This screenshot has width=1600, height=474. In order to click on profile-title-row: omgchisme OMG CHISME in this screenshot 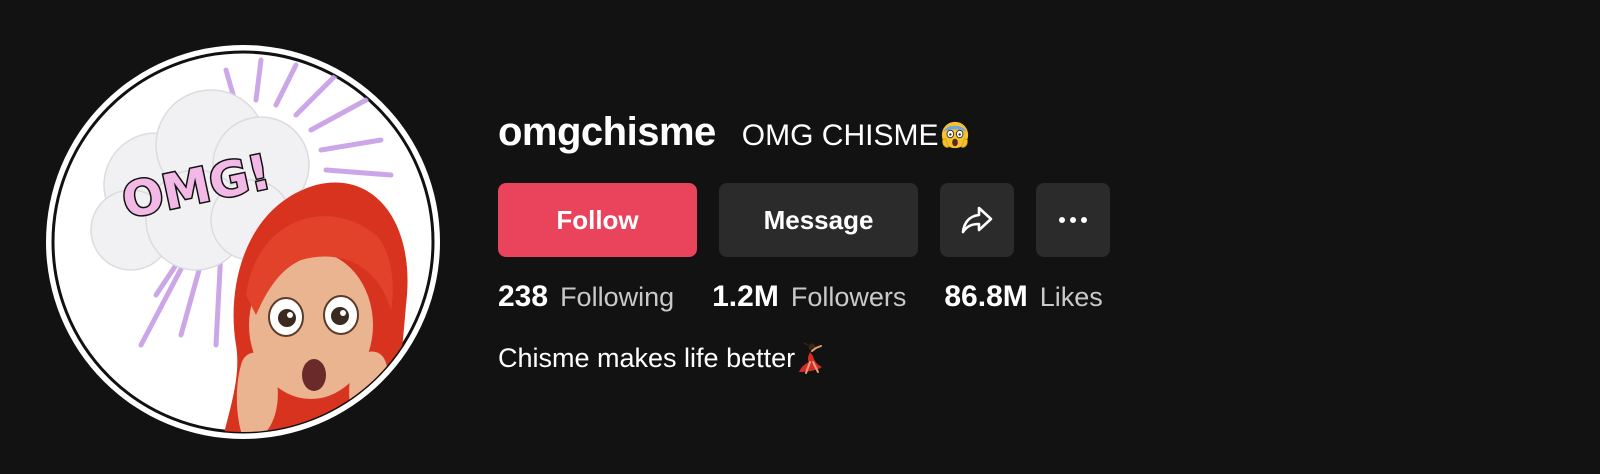, I will do `click(734, 132)`.